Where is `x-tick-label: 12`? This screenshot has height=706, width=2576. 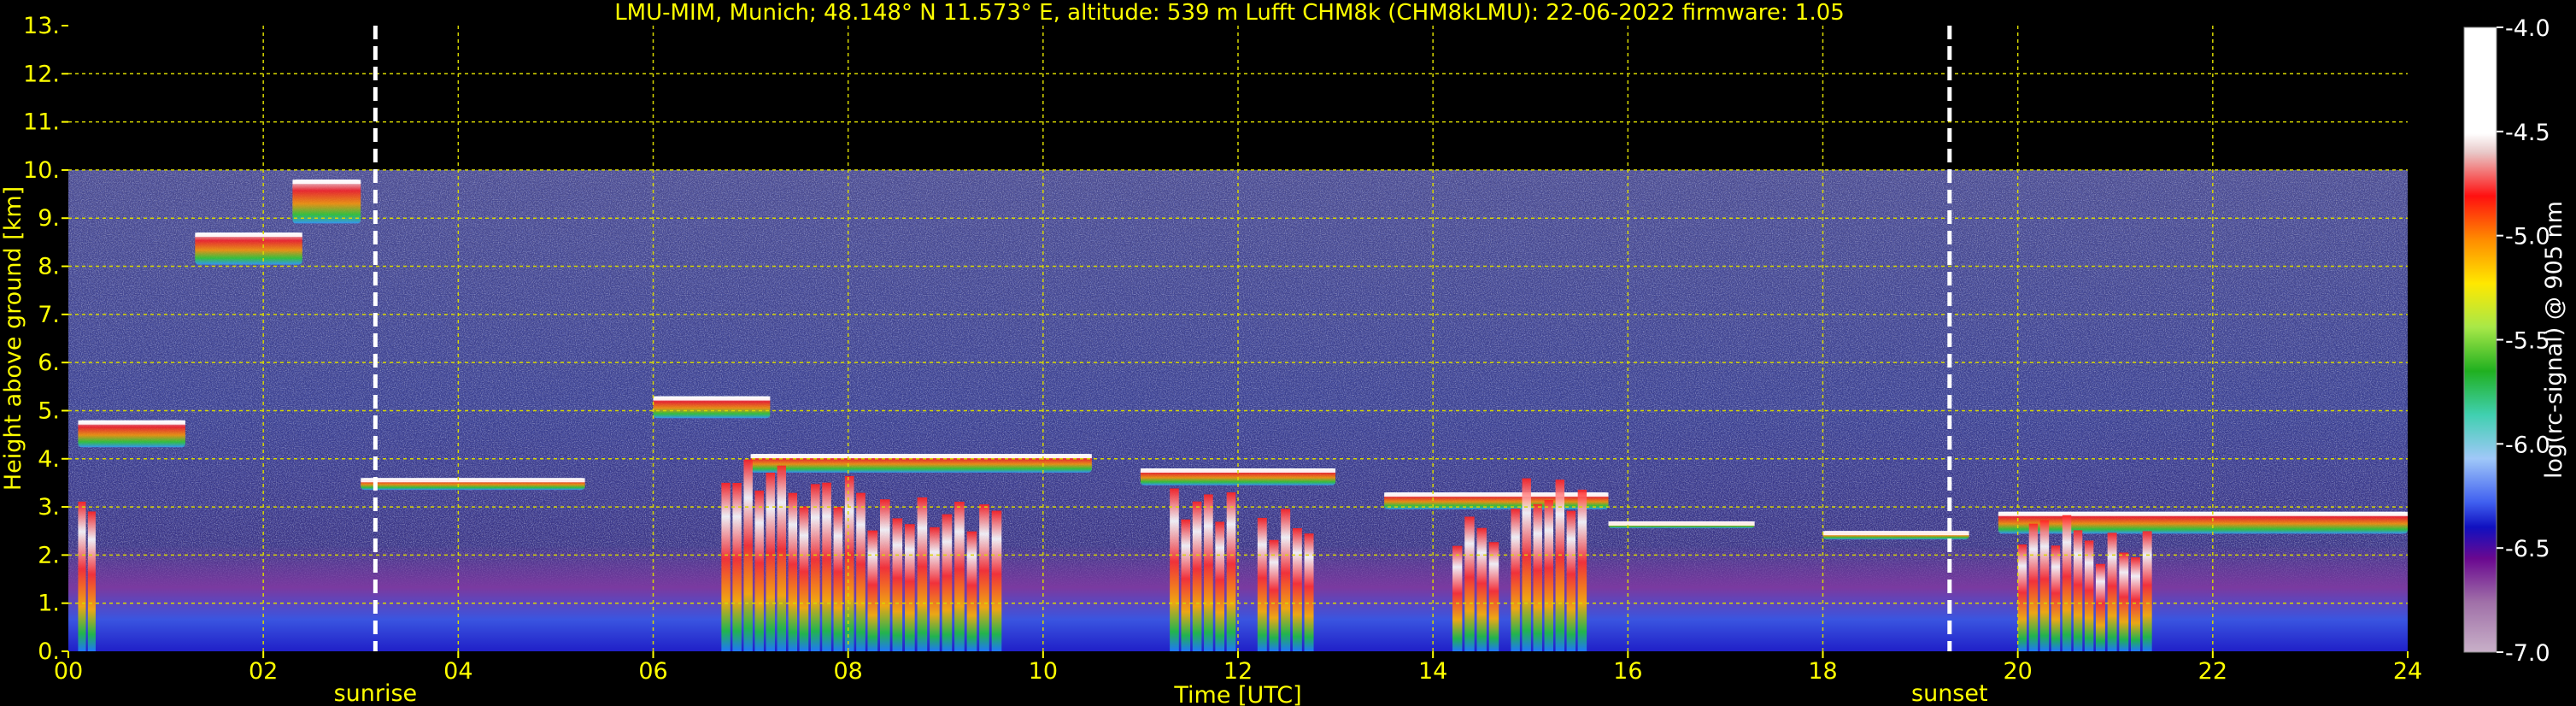
x-tick-label: 12 is located at coordinates (1238, 671).